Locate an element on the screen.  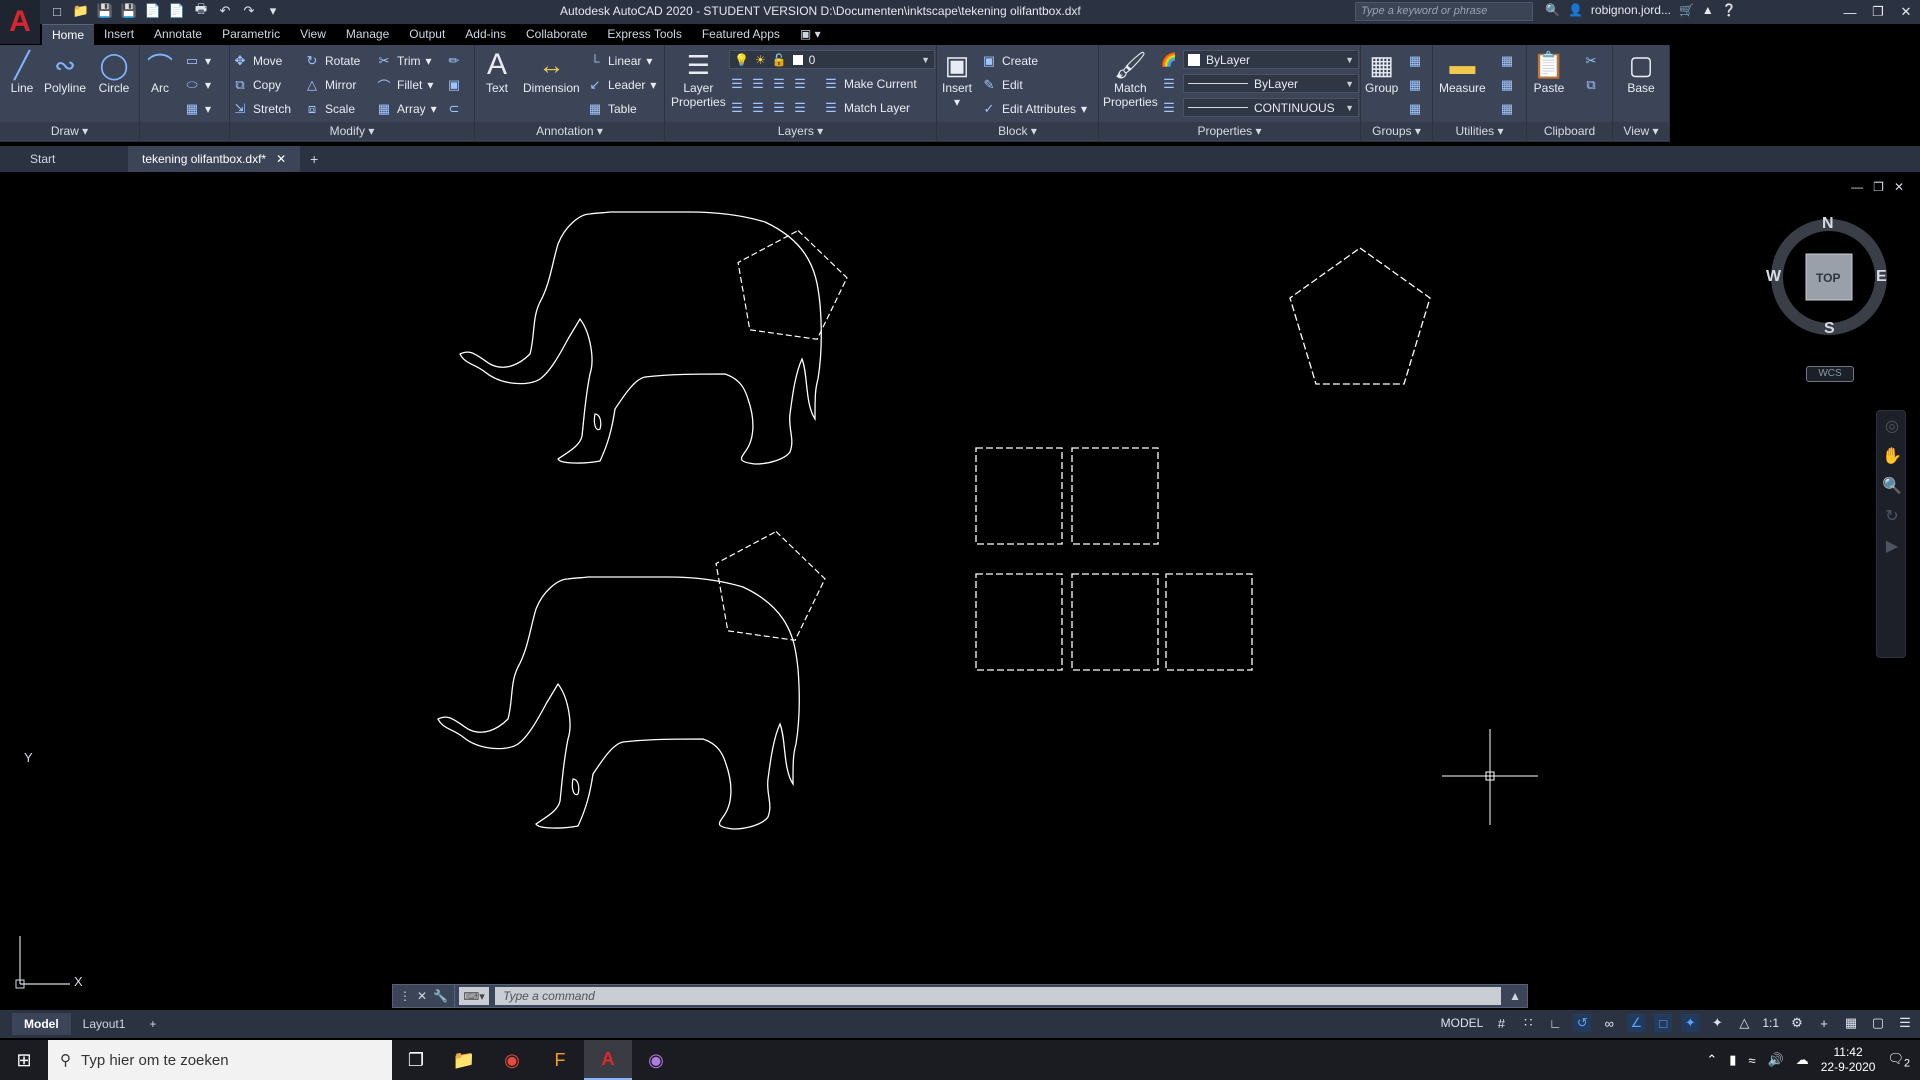
layer-on-all-icon: ☰ is located at coordinates (737, 108).